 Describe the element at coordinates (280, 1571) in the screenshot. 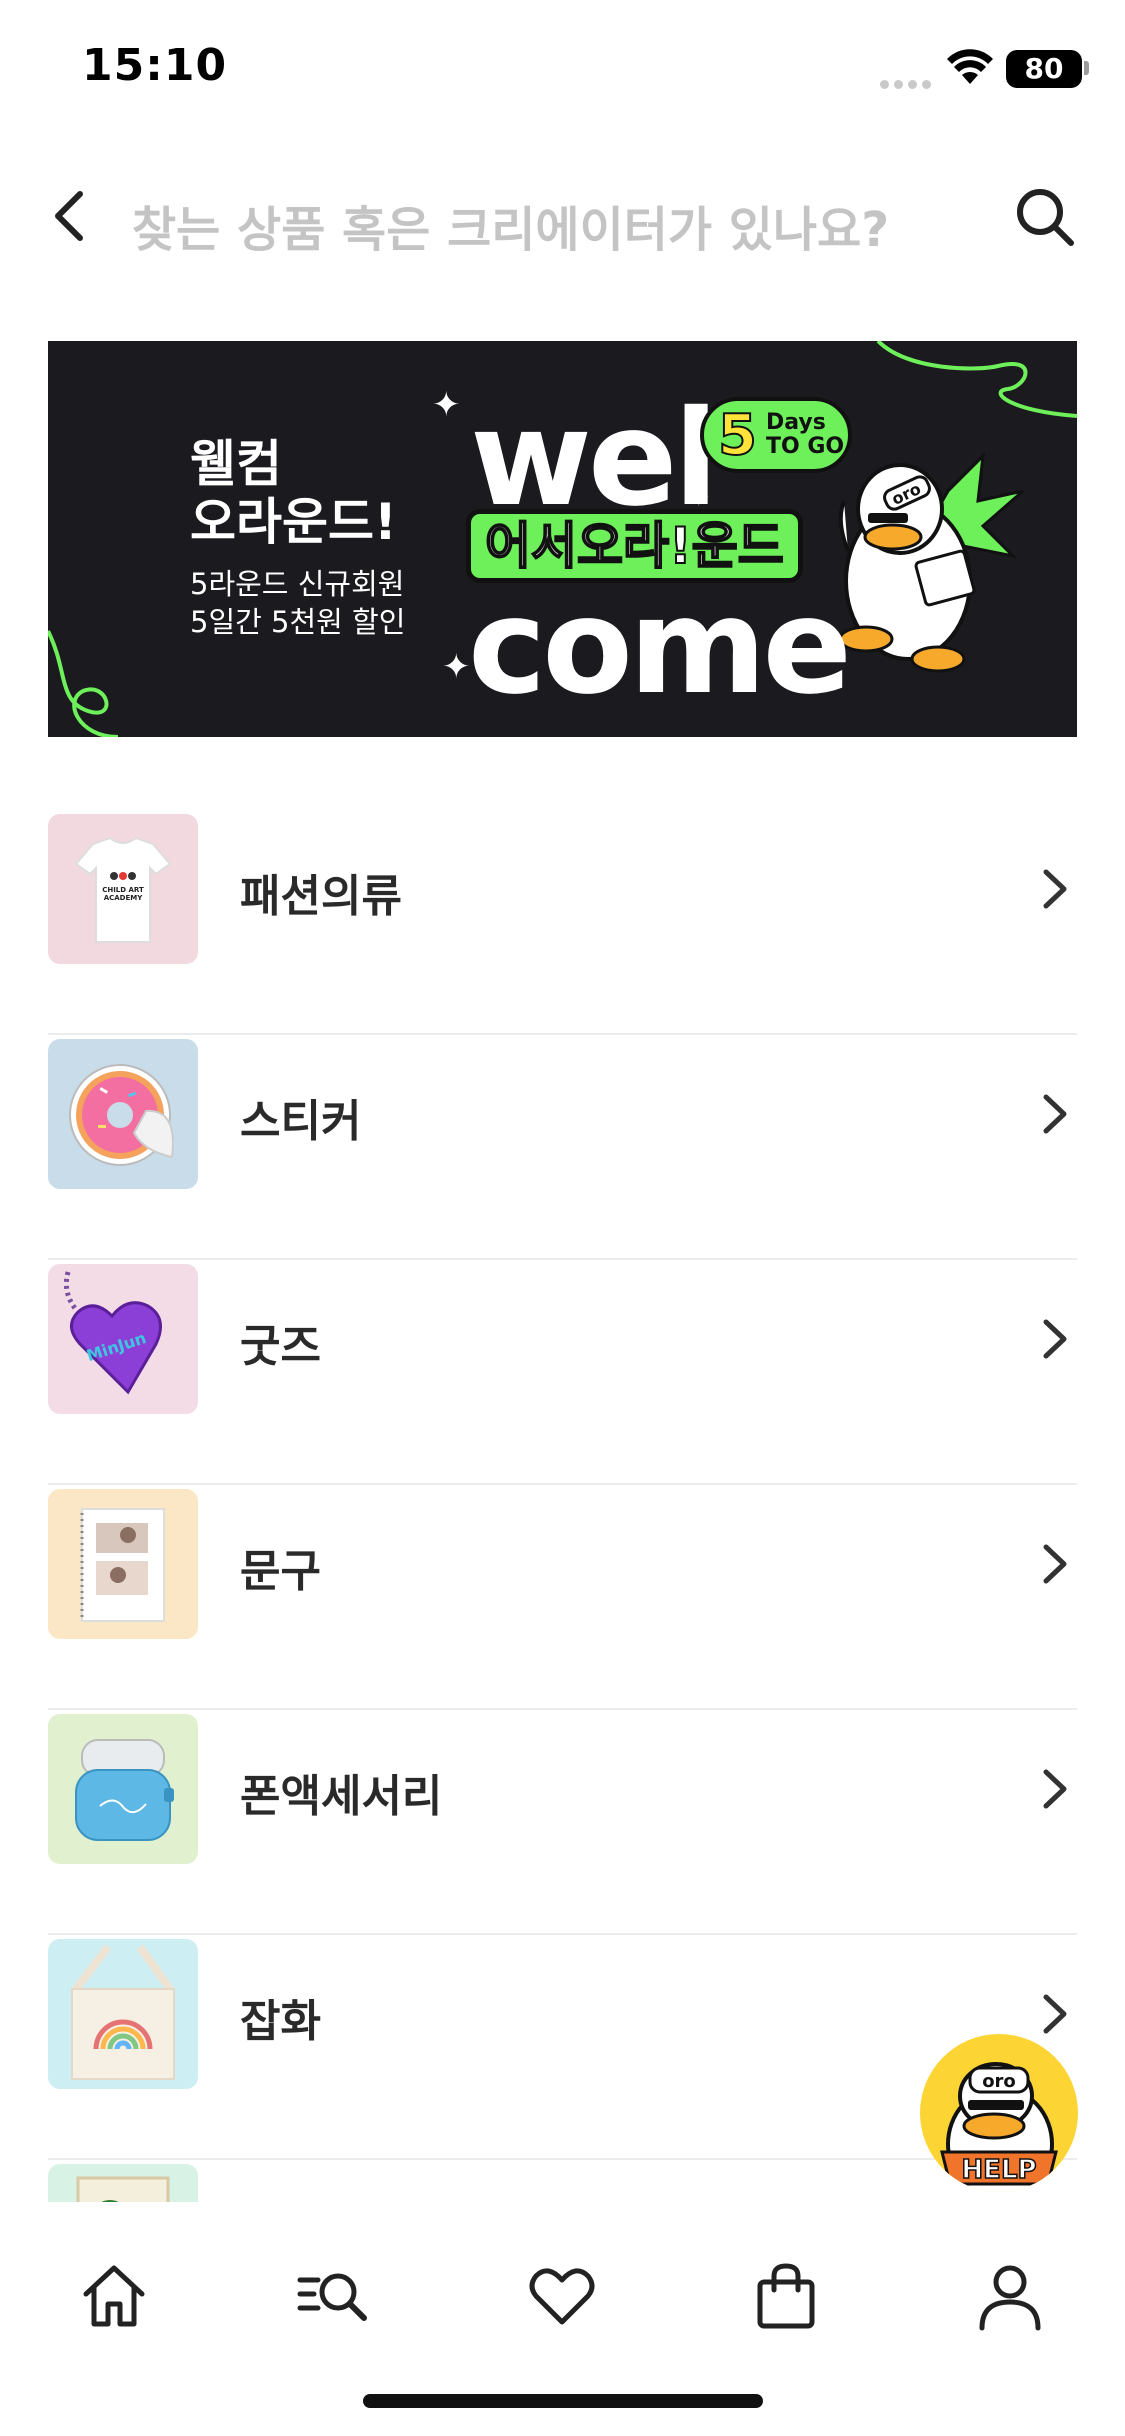

I see `category-label: 문구` at that location.